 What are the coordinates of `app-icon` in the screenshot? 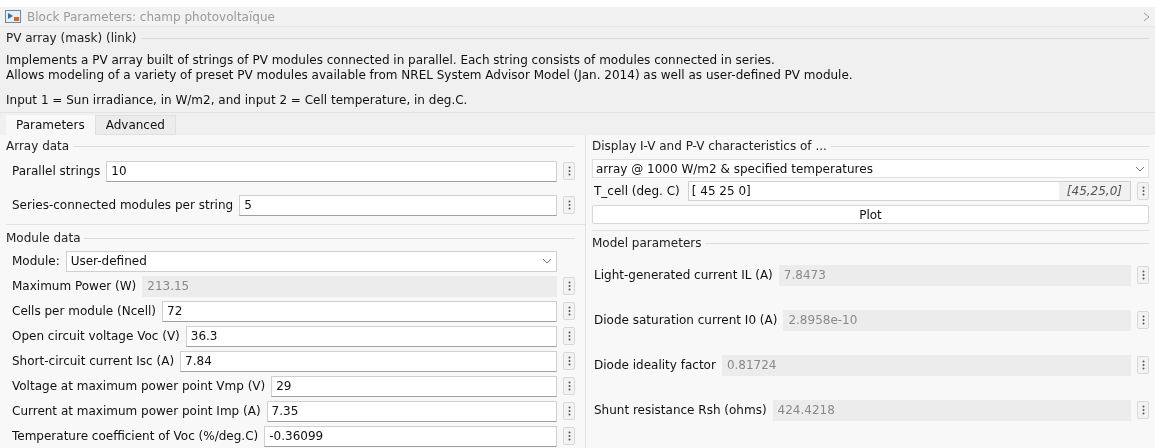 It's located at (13, 16).